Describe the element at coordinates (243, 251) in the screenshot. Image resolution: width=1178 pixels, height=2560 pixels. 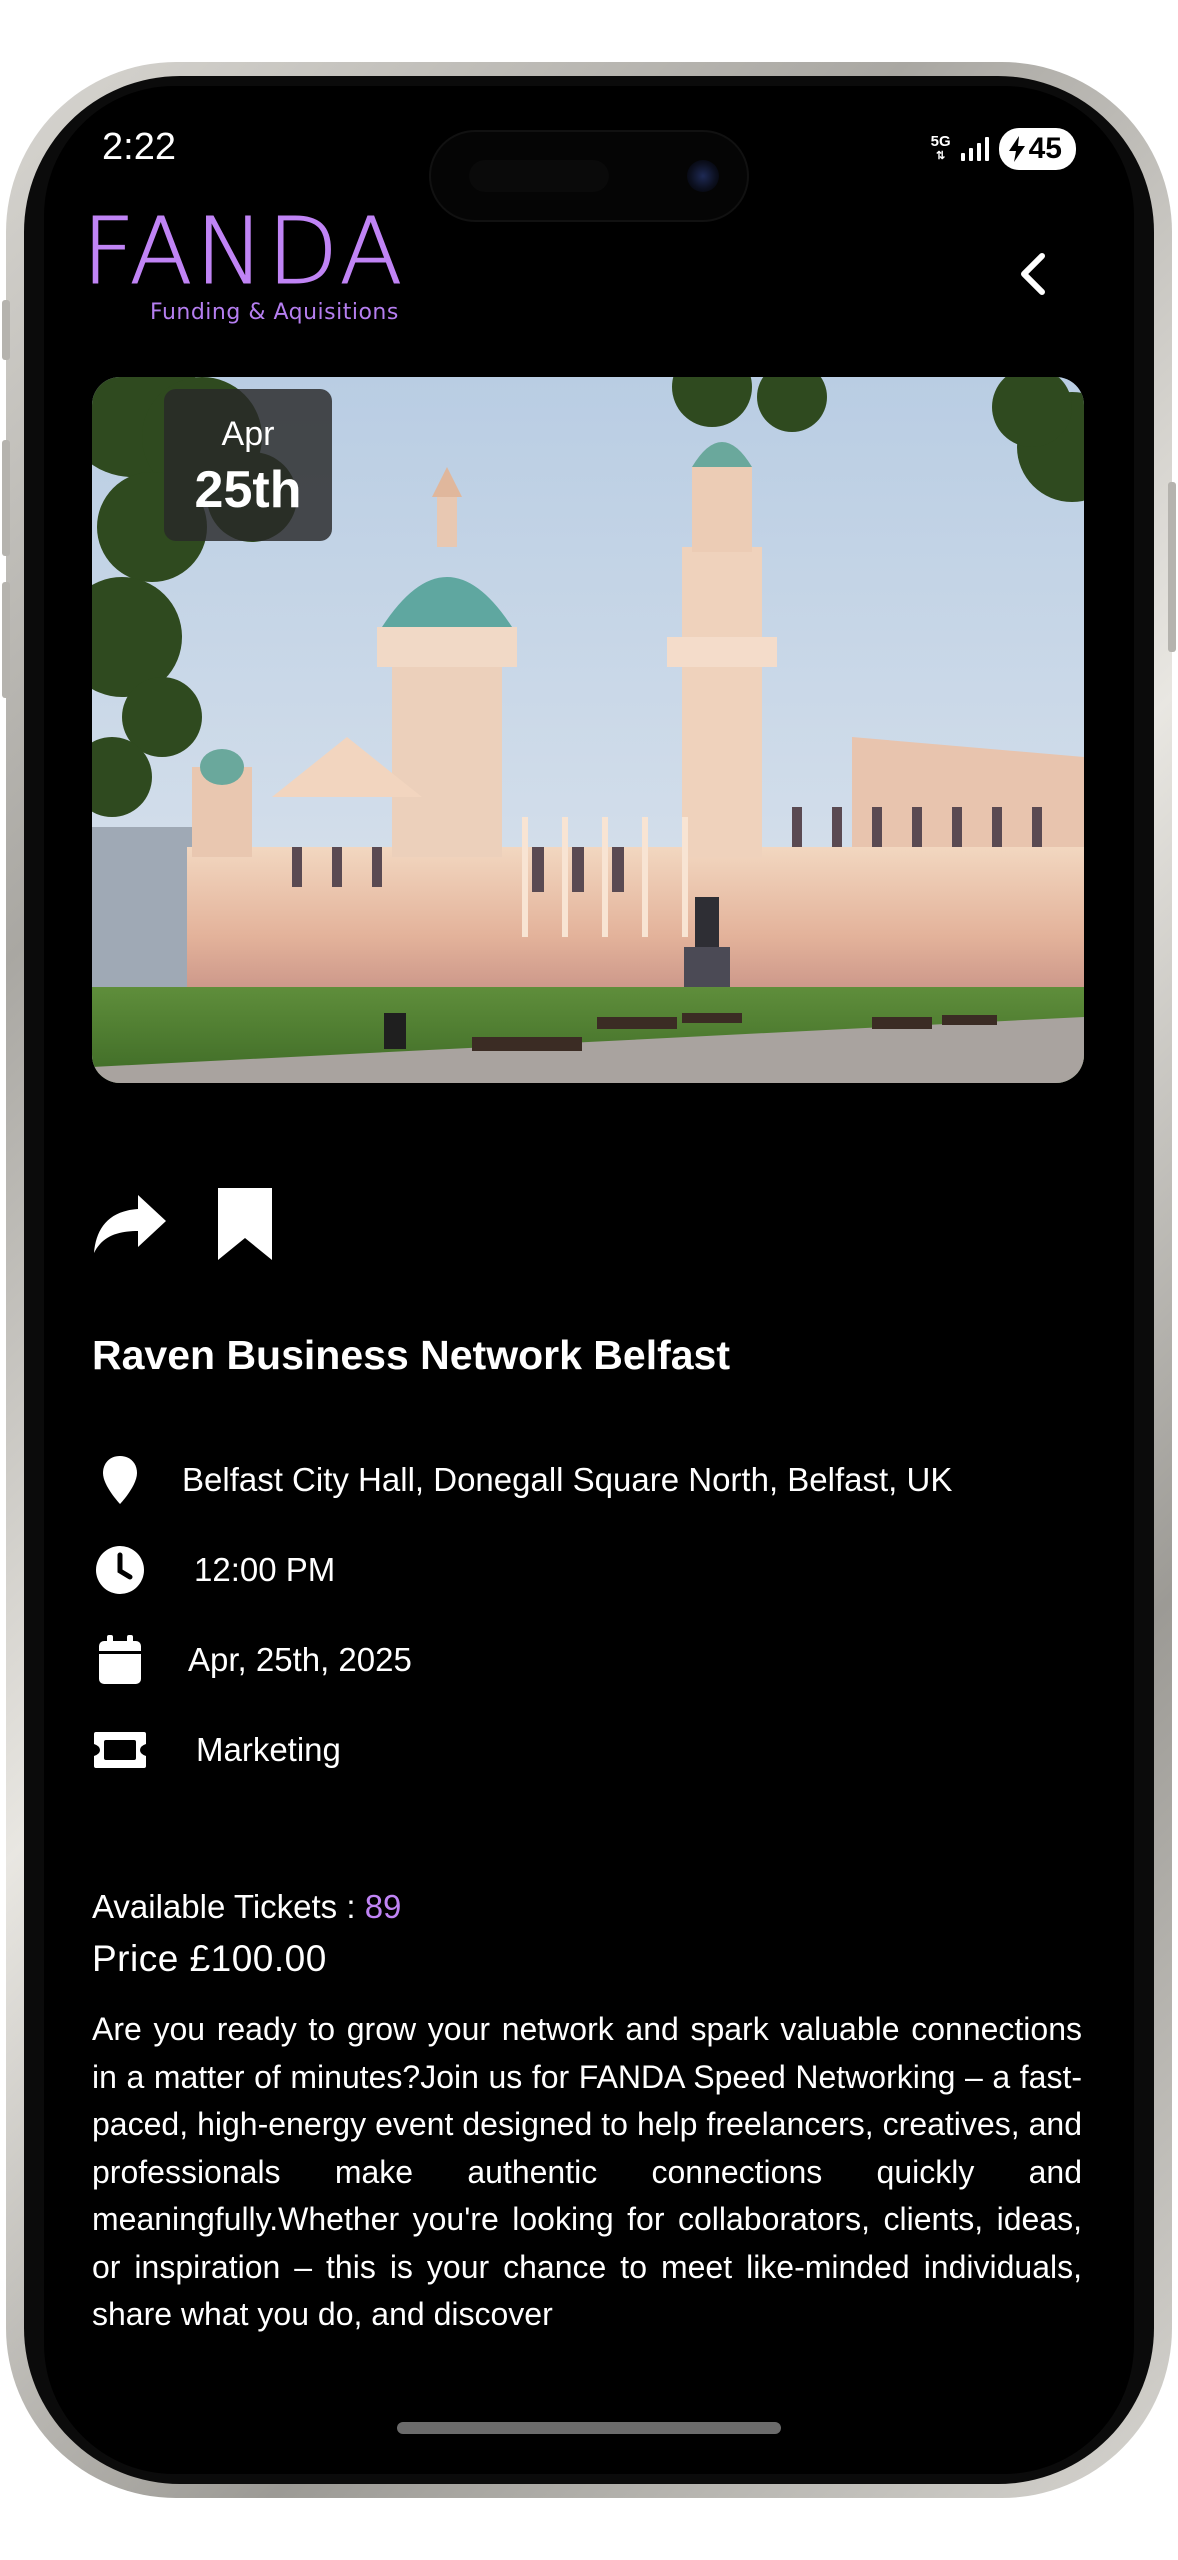
I see `logo-title: FANDA` at that location.